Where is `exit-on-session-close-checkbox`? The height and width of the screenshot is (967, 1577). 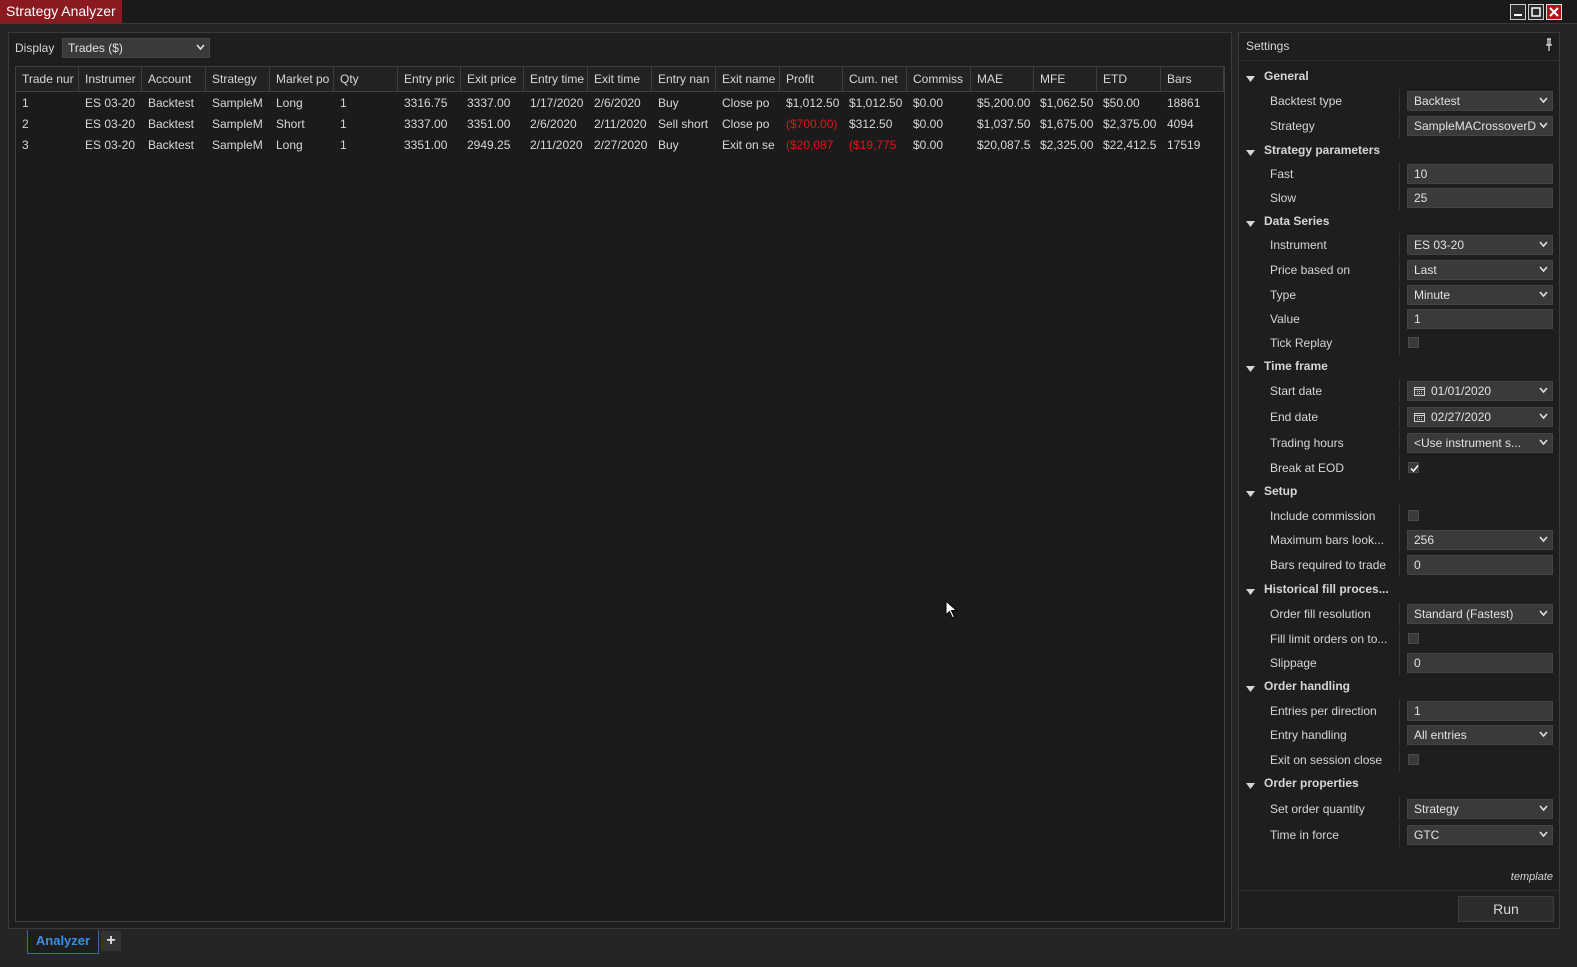 exit-on-session-close-checkbox is located at coordinates (1413, 759).